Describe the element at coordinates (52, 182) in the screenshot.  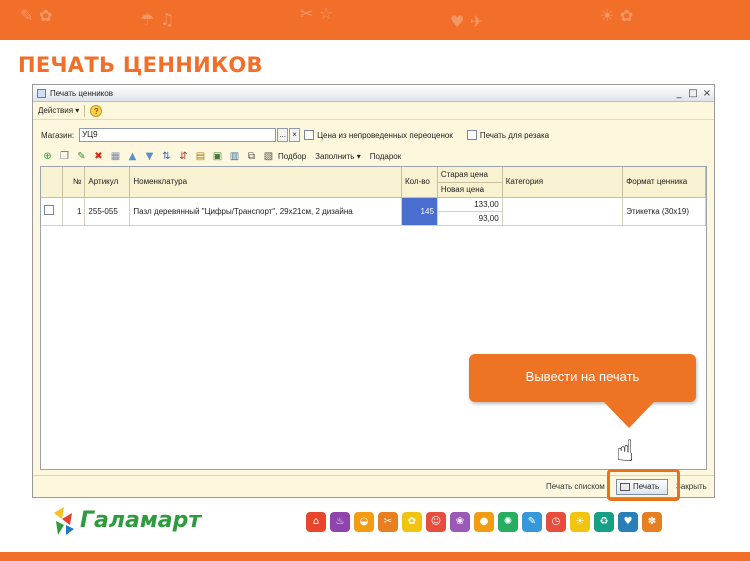
I see `select-column-header` at that location.